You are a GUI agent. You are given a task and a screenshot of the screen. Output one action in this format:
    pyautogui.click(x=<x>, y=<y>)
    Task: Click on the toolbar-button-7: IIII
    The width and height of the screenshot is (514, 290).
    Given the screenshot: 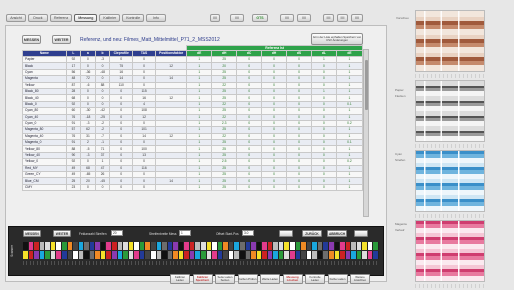 What is the action you would take?
    pyautogui.click(x=357, y=18)
    